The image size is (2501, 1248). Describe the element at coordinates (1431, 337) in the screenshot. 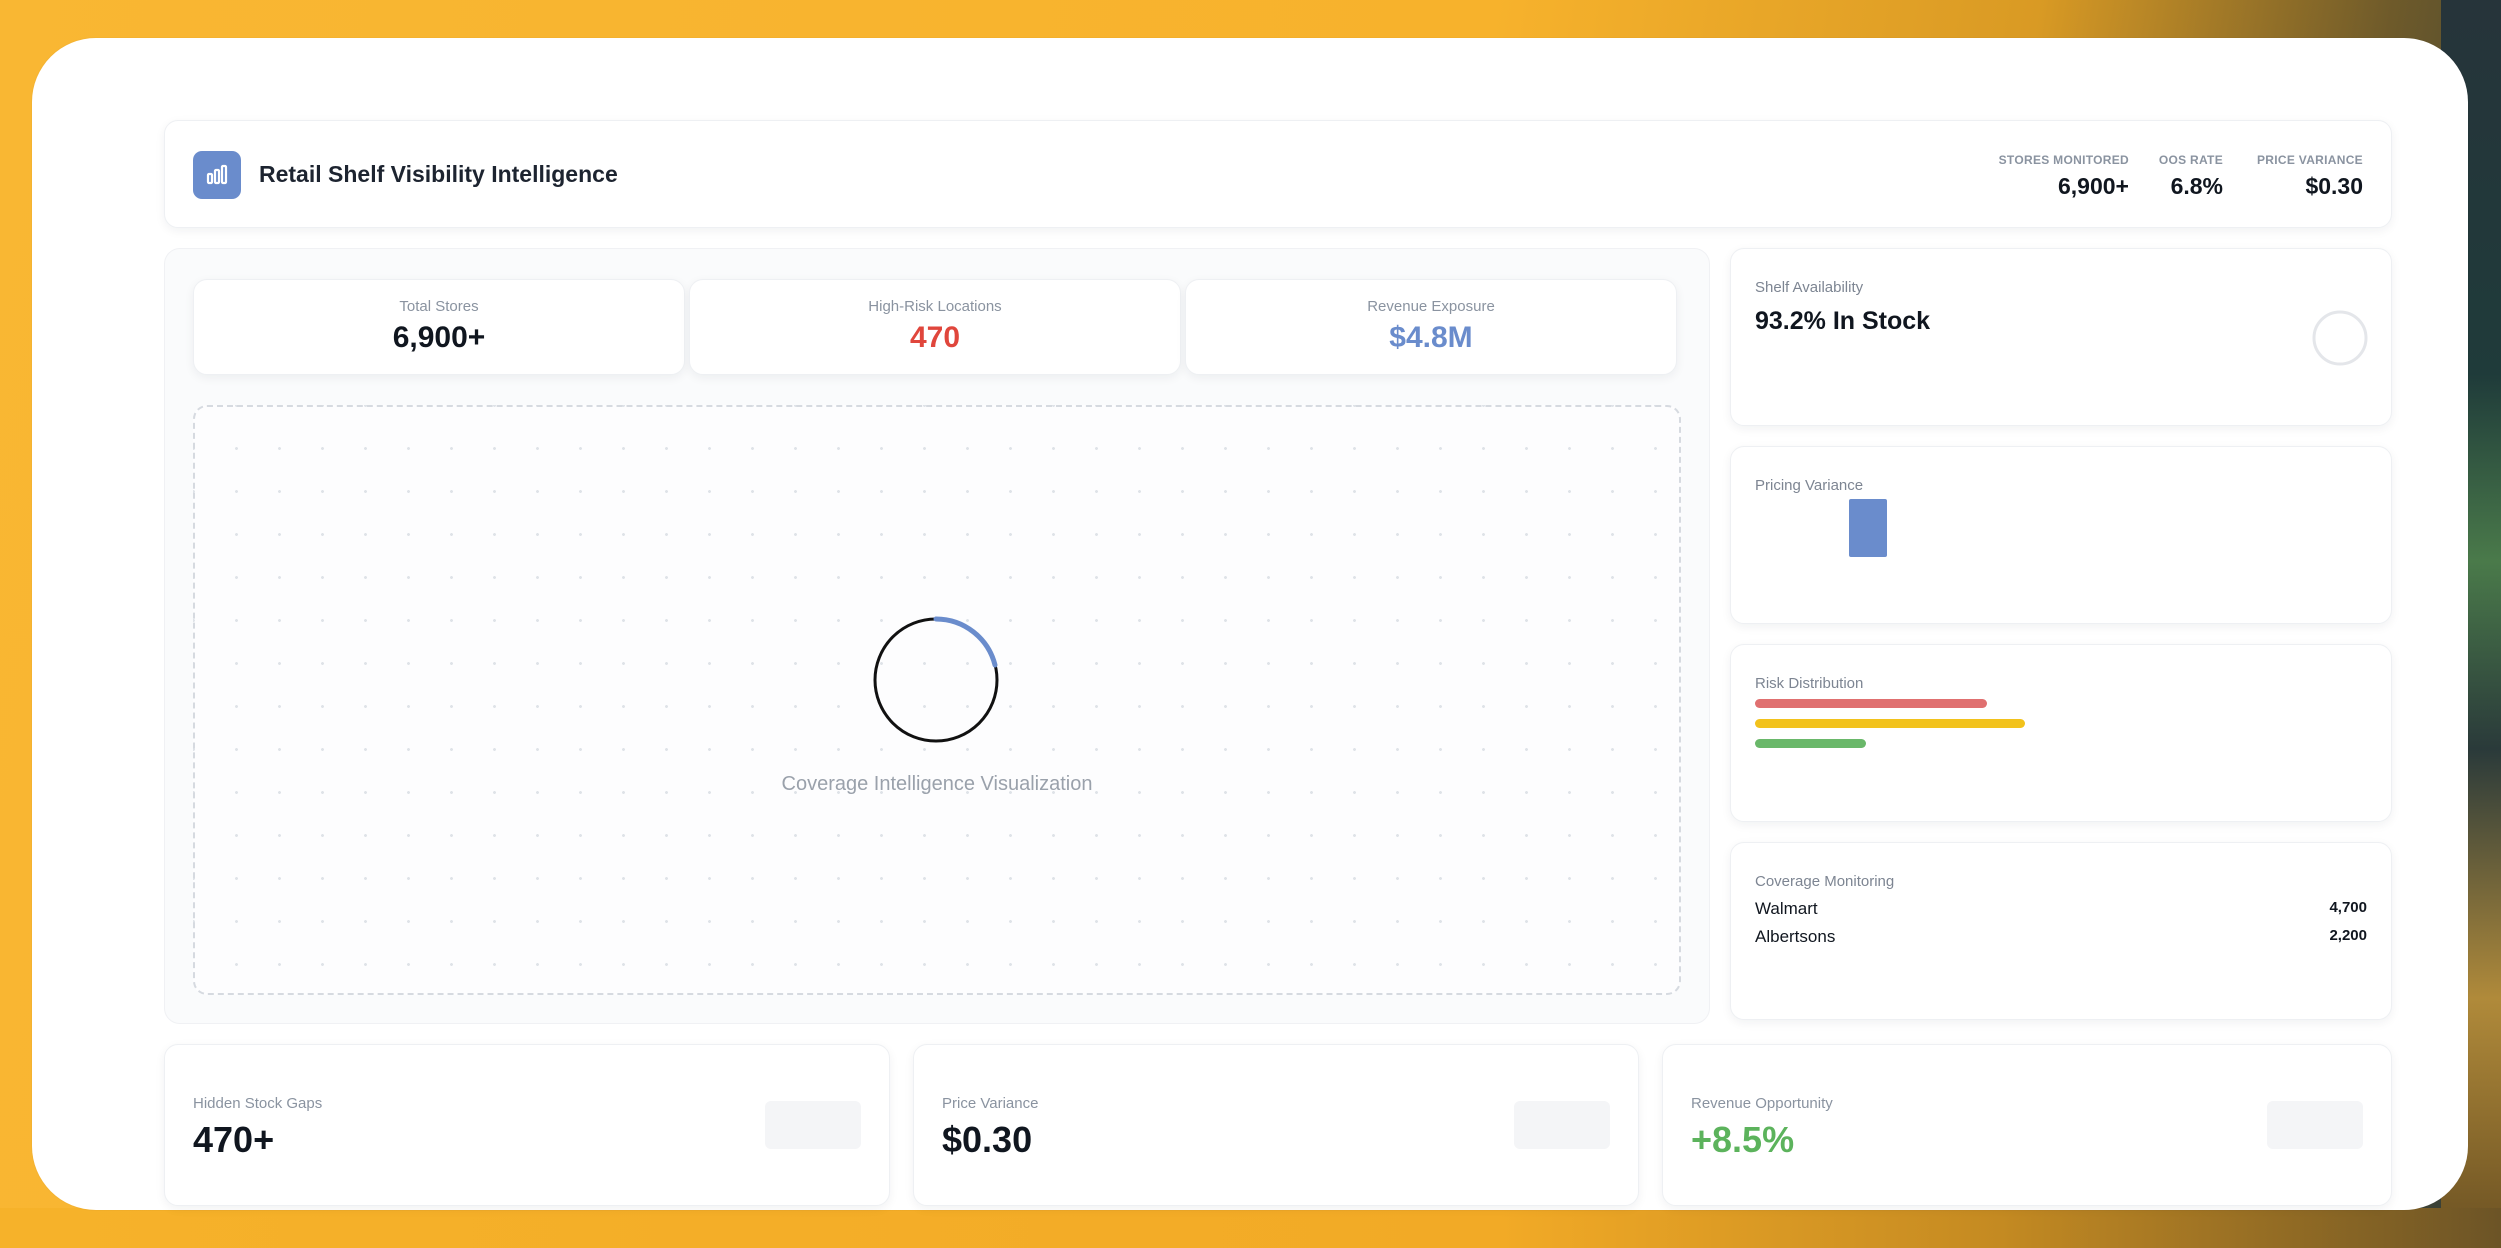

I see `kpi-value: $4.8M` at that location.